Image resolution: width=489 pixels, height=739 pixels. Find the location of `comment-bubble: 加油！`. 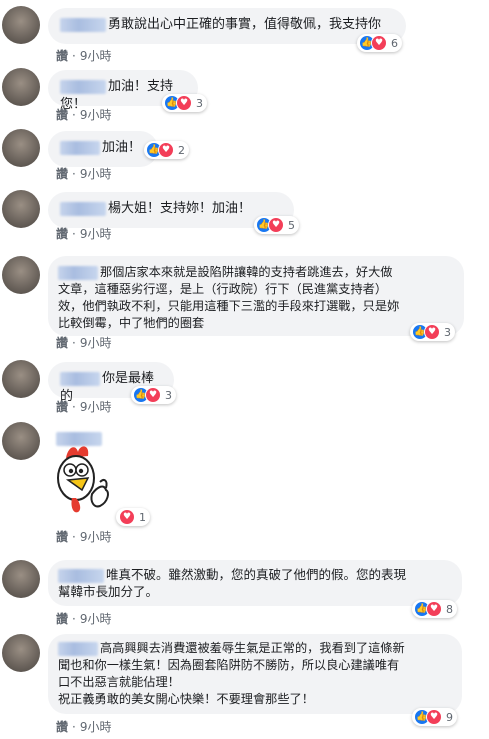

comment-bubble: 加油！ is located at coordinates (103, 149).